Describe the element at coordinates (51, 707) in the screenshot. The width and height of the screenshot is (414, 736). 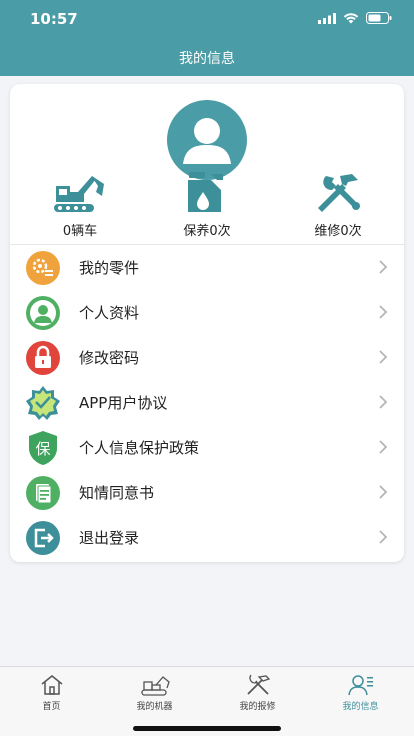
I see `tab-label: 首页` at that location.